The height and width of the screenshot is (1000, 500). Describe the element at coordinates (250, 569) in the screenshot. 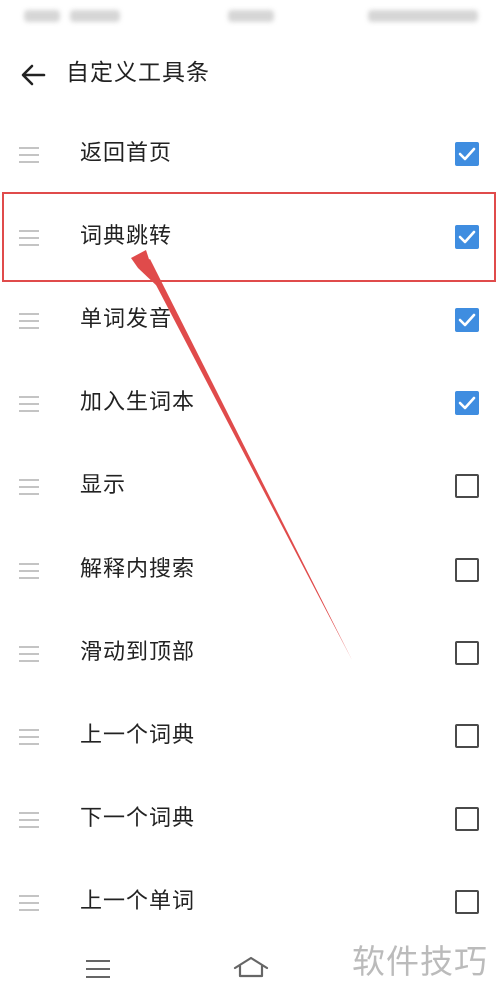

I see `toolbar-item-row: 解释内搜索` at that location.